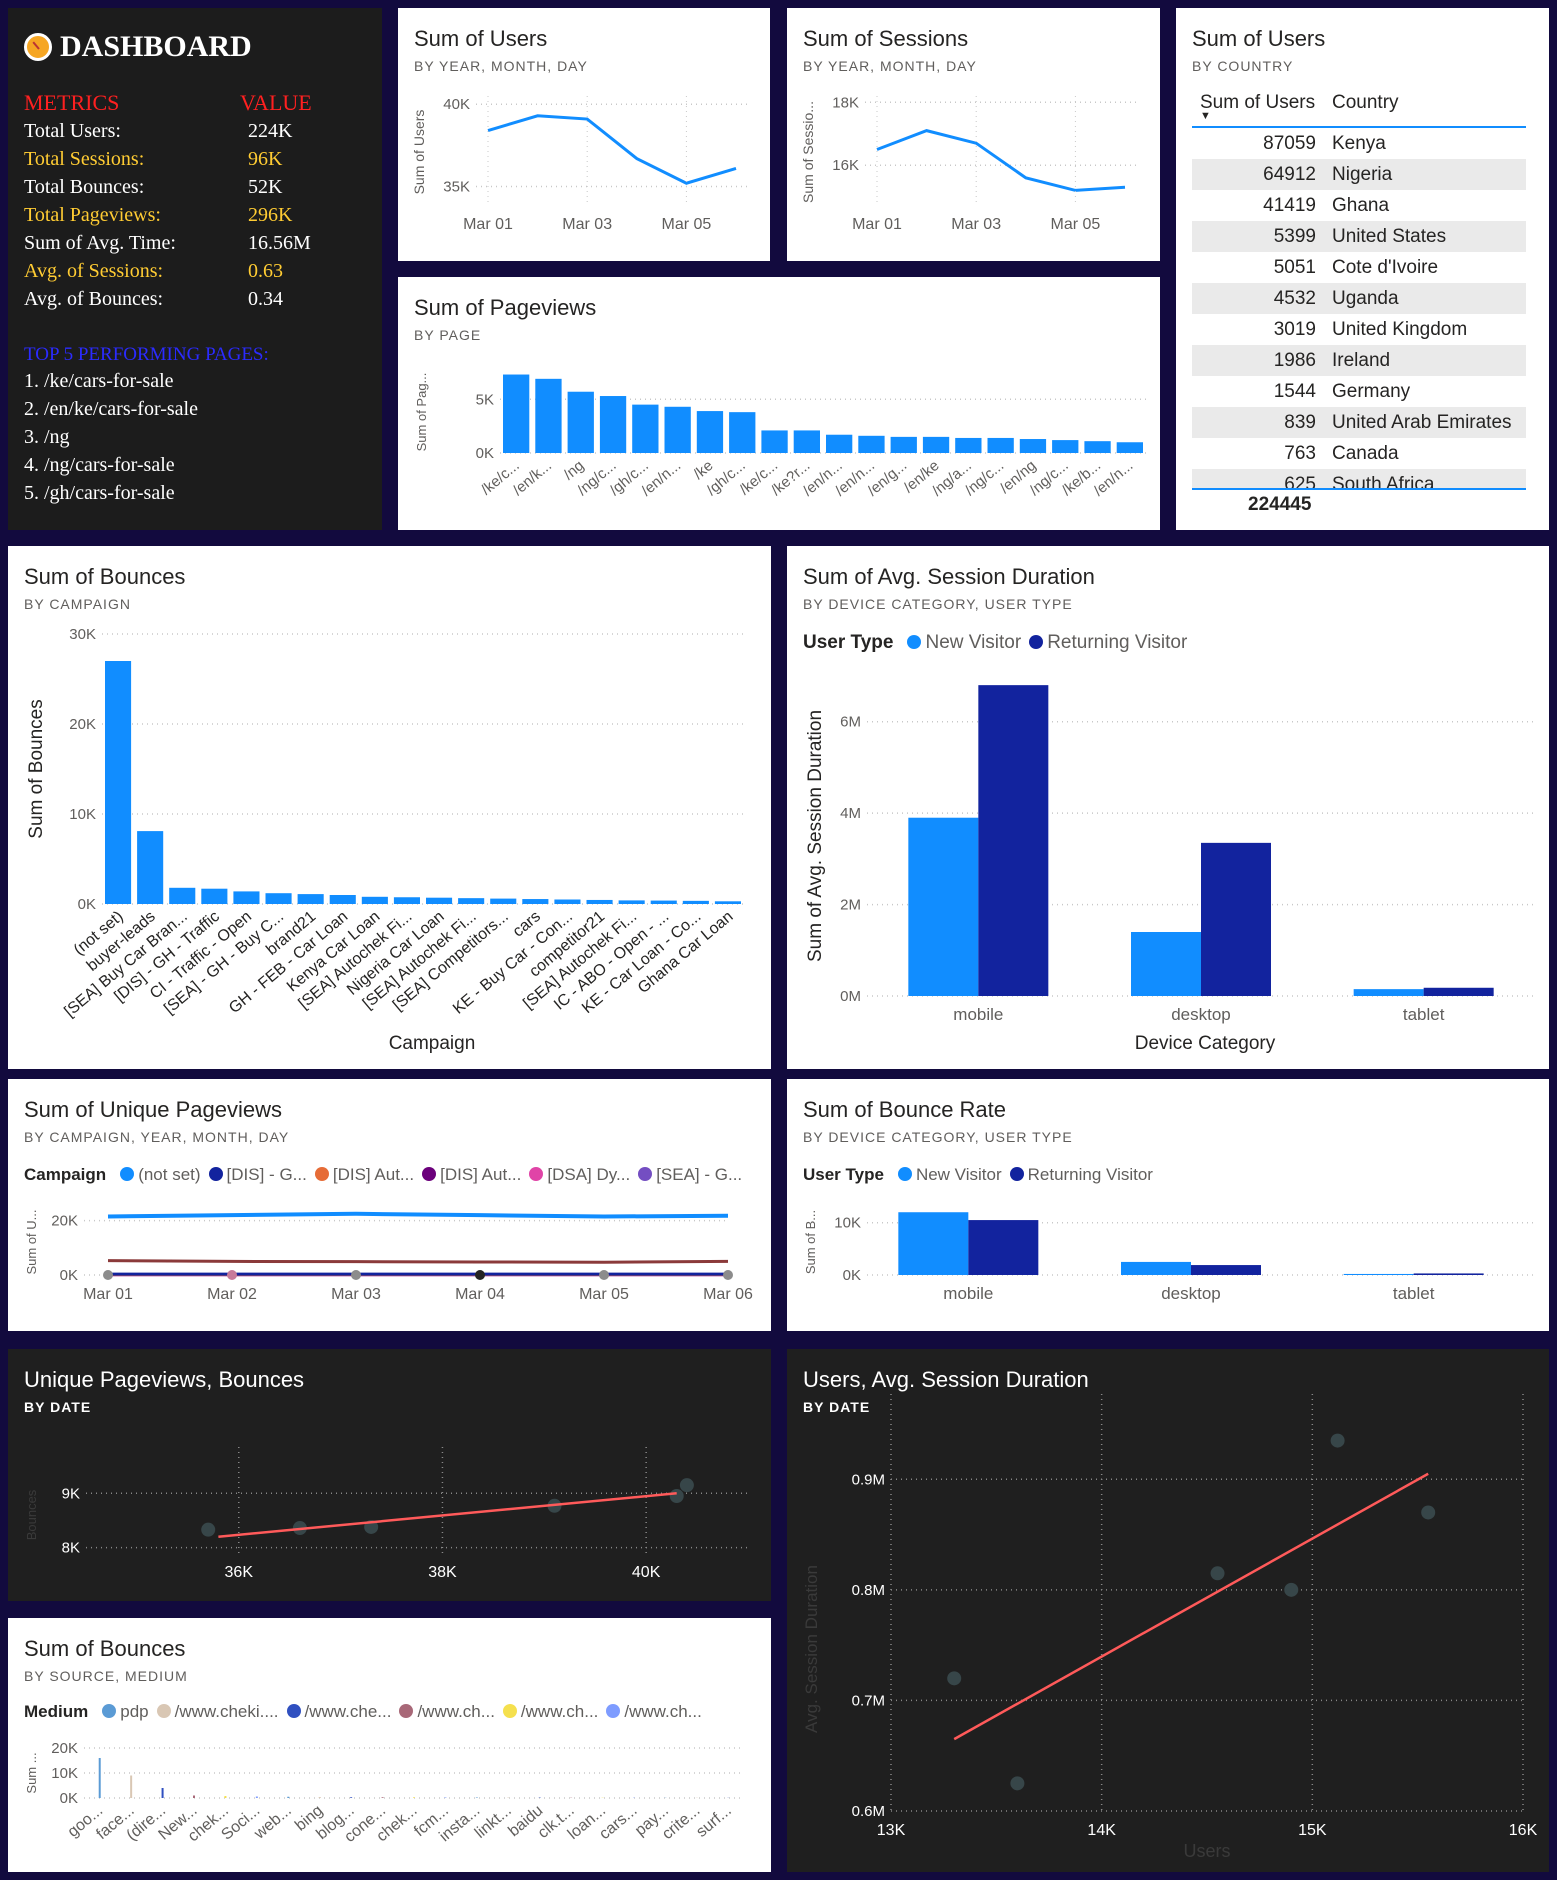 The height and width of the screenshot is (1880, 1557). Describe the element at coordinates (1359, 478) in the screenshot. I see `table-row: 625 South Africa` at that location.